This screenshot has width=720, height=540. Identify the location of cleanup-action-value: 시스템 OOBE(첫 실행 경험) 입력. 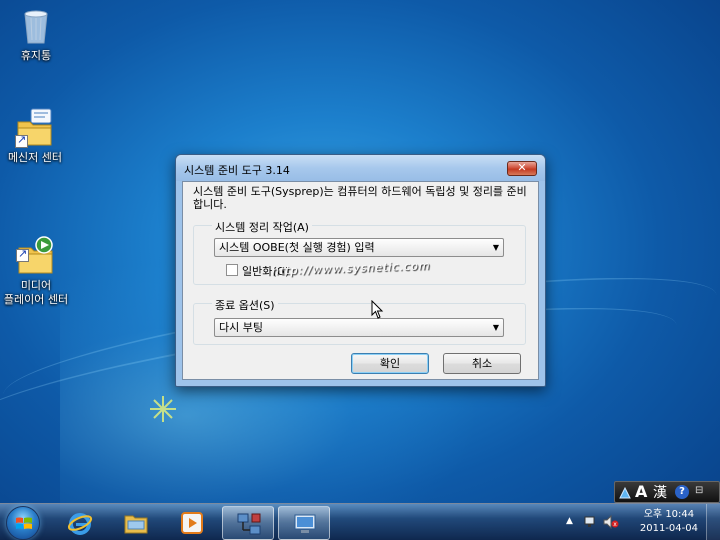
(297, 247).